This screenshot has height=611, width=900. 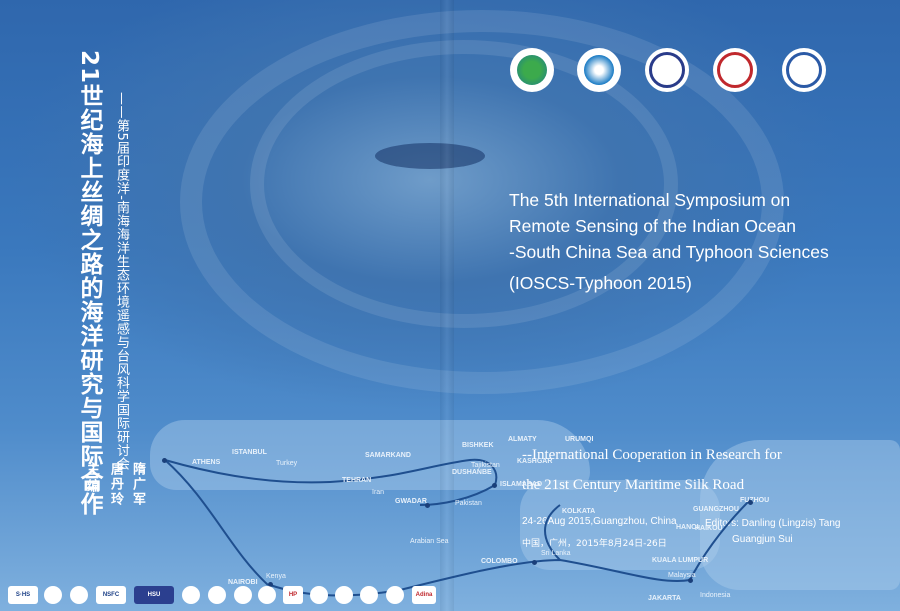 I want to click on city-label: COLOMBO, so click(x=499, y=561).